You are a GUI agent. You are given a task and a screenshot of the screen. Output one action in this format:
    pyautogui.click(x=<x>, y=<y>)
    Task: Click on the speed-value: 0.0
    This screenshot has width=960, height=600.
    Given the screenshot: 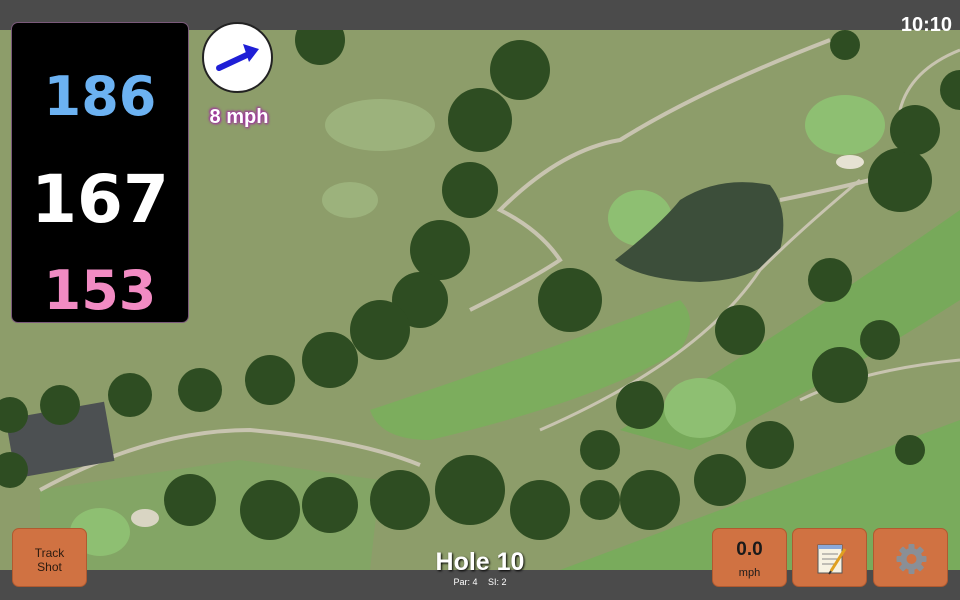 What is the action you would take?
    pyautogui.click(x=749, y=549)
    